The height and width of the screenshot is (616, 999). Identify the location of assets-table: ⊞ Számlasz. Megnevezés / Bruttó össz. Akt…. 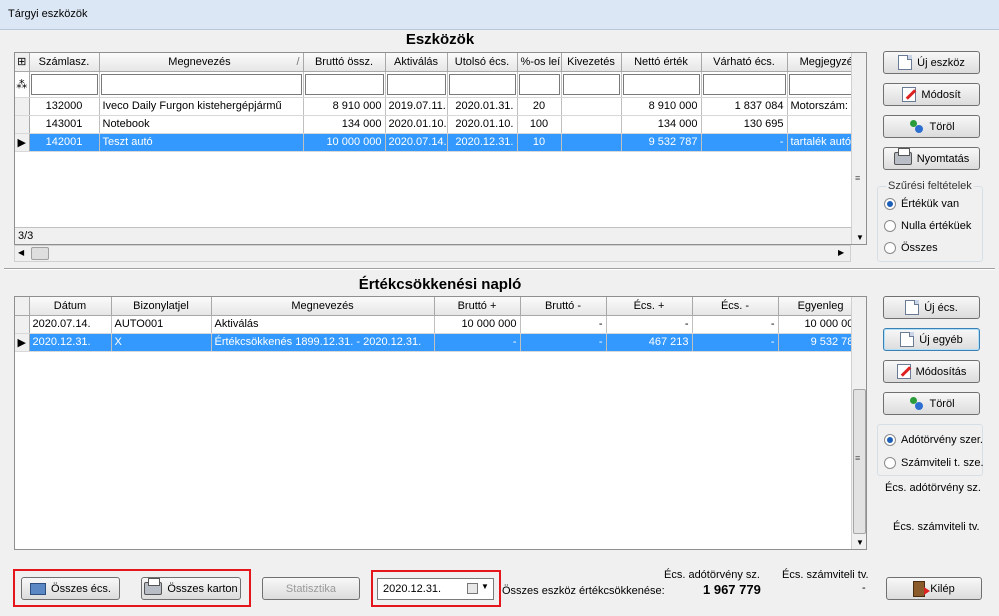
(440, 102).